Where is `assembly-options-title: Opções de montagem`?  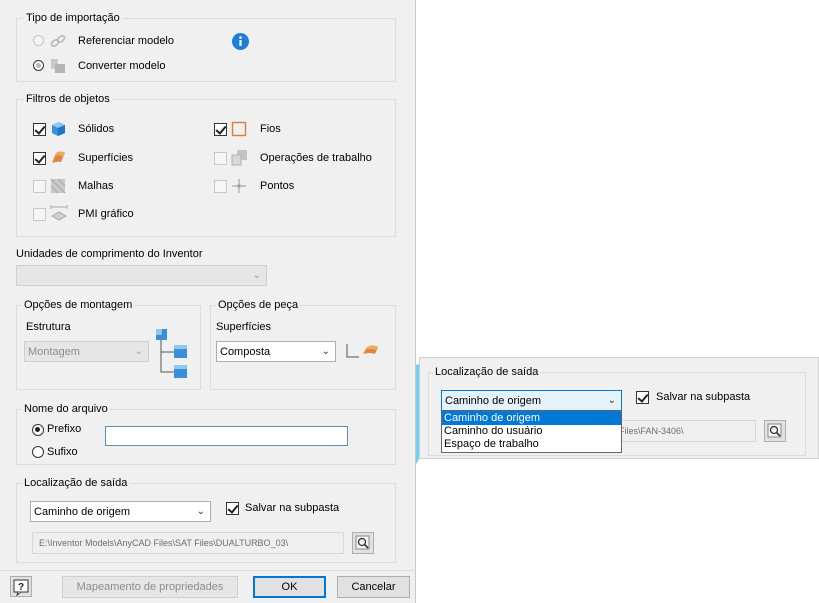 assembly-options-title: Opções de montagem is located at coordinates (78, 305).